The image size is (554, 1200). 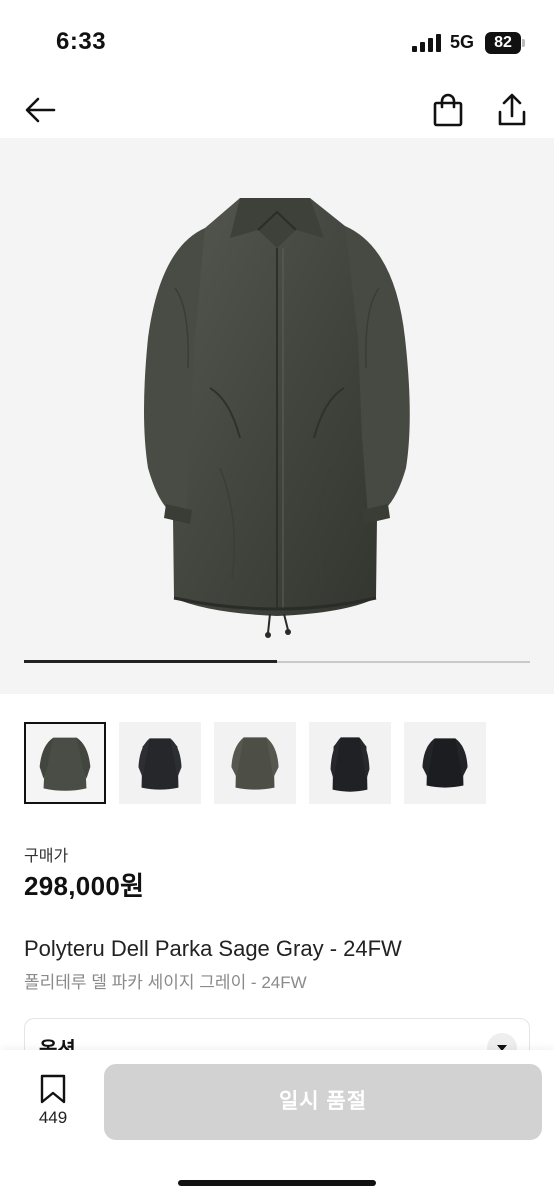 I want to click on bottom-action-bar: 449 일시 품절, so click(x=277, y=1125).